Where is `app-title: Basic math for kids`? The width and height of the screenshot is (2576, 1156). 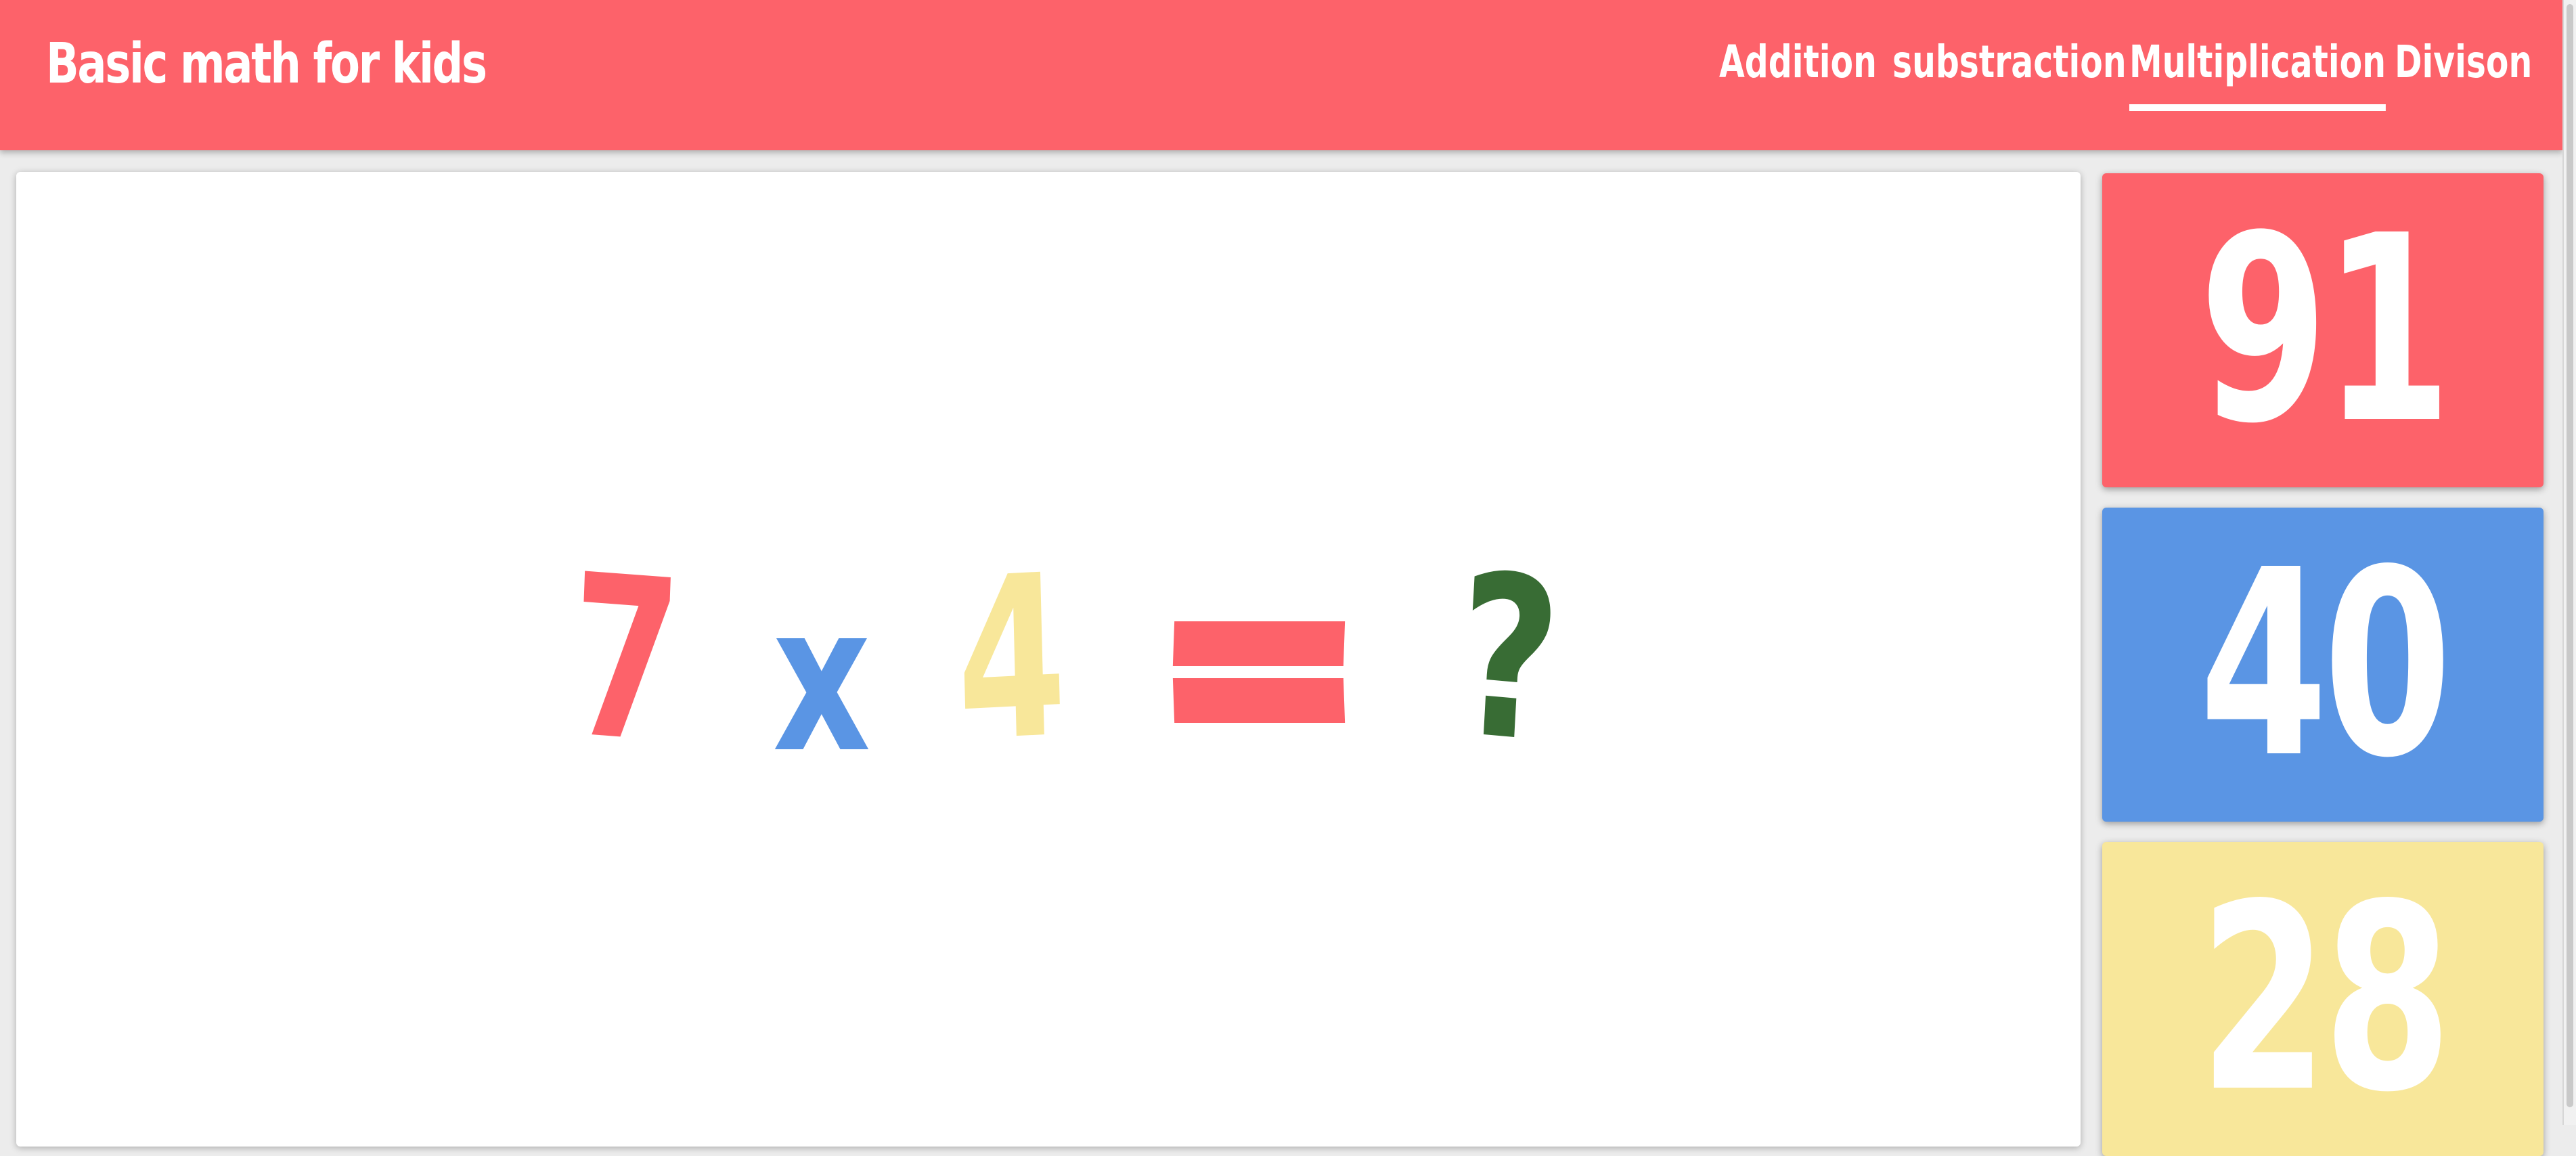 app-title: Basic math for kids is located at coordinates (266, 64).